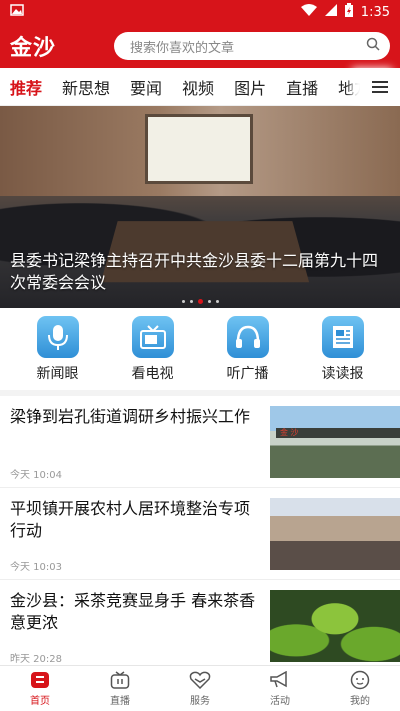 Image resolution: width=400 pixels, height=711 pixels. I want to click on news-item-body: 平坝镇开展农村人居环境整治专项行动 今天 10:03, so click(140, 535).